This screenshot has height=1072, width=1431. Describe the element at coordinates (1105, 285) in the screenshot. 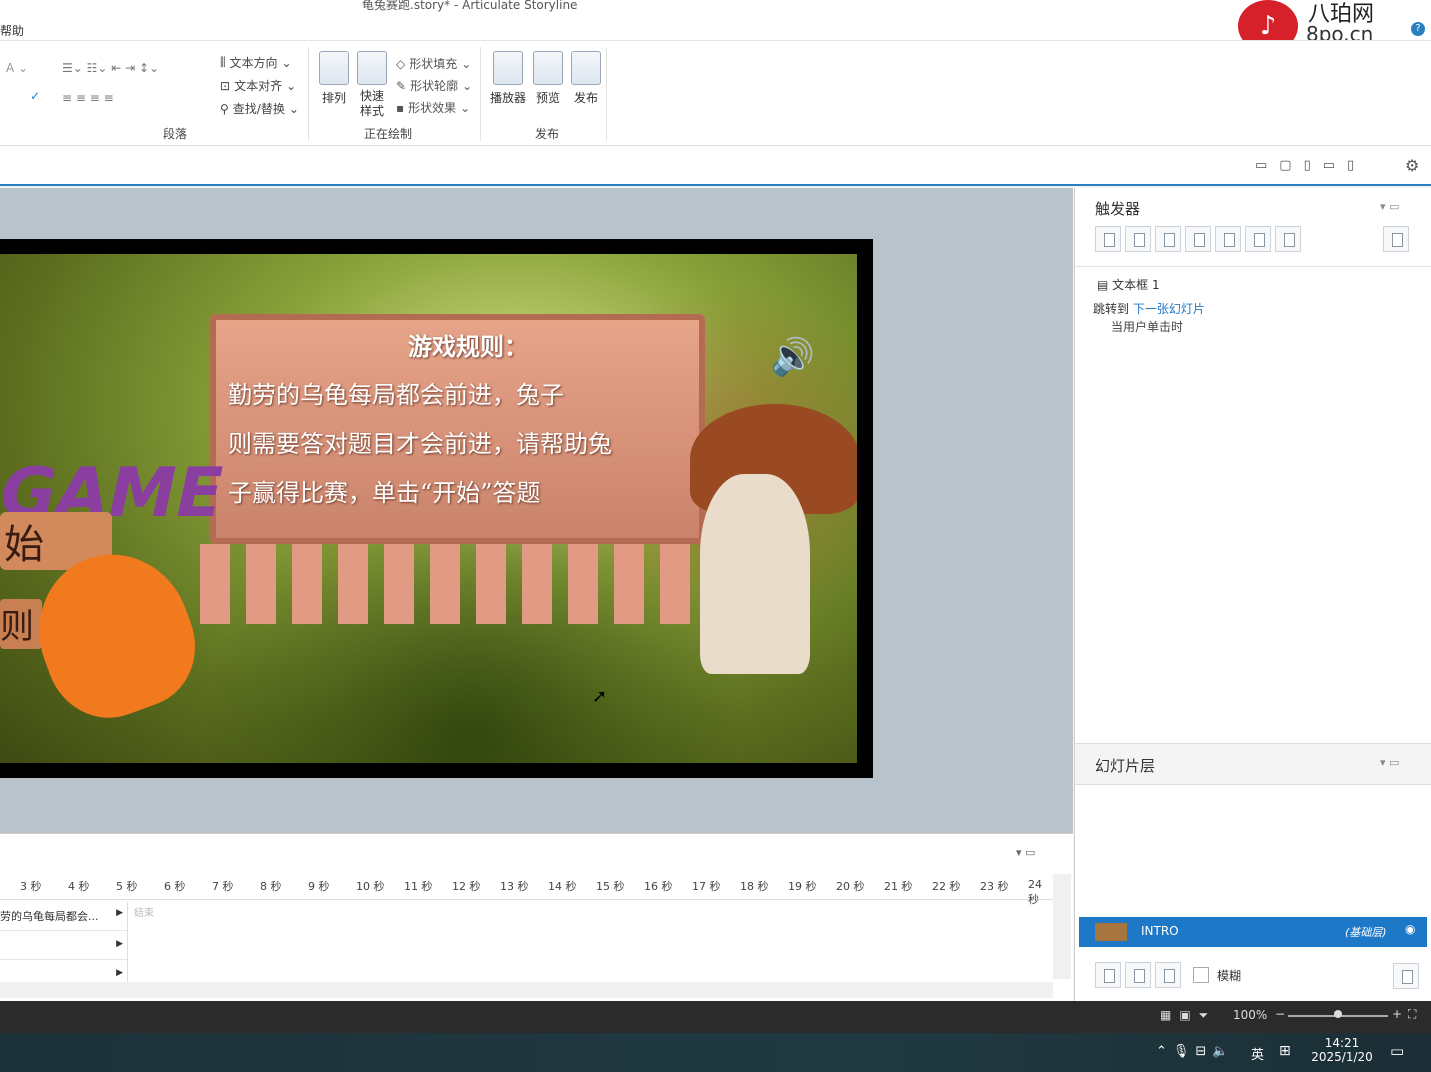

I see `textbox-icon: ▤` at that location.